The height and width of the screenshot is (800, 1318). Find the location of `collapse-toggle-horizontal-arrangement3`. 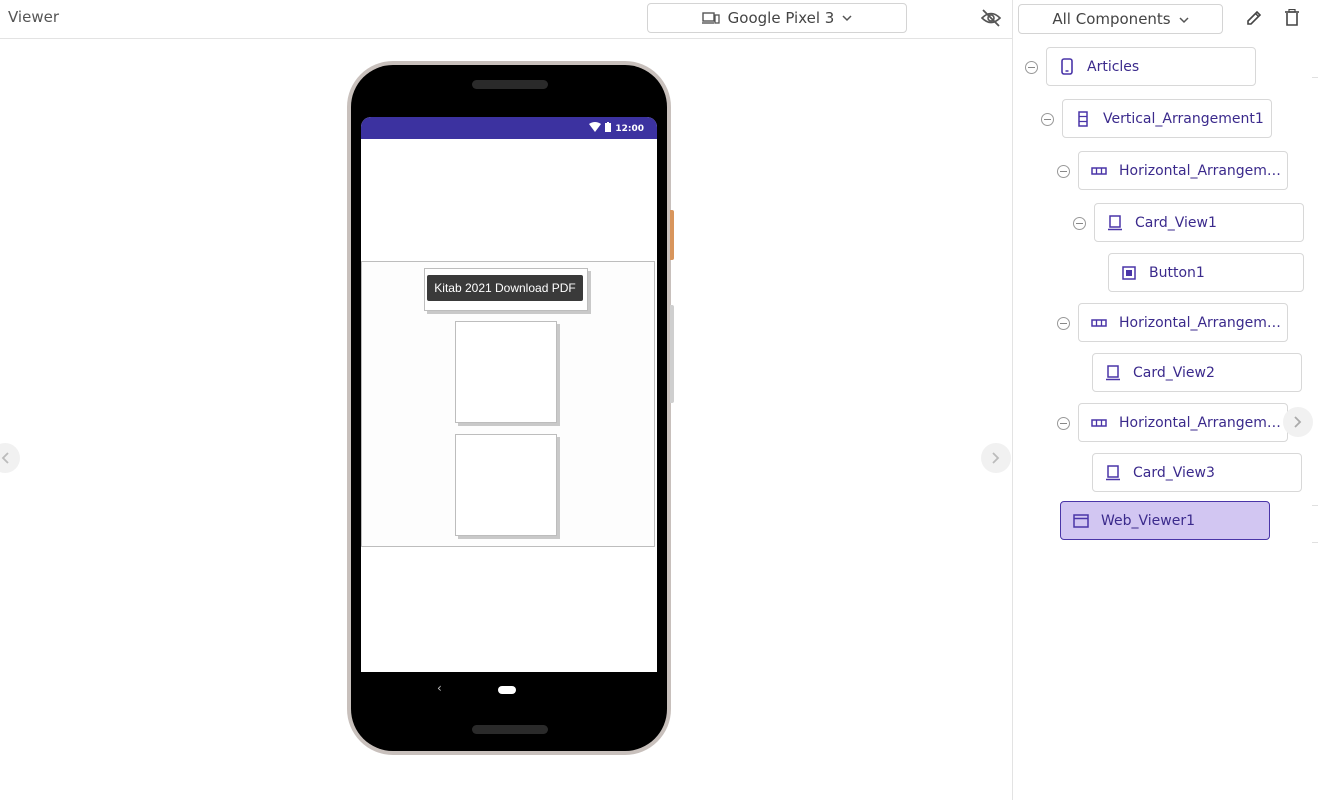

collapse-toggle-horizontal-arrangement3 is located at coordinates (1063, 423).